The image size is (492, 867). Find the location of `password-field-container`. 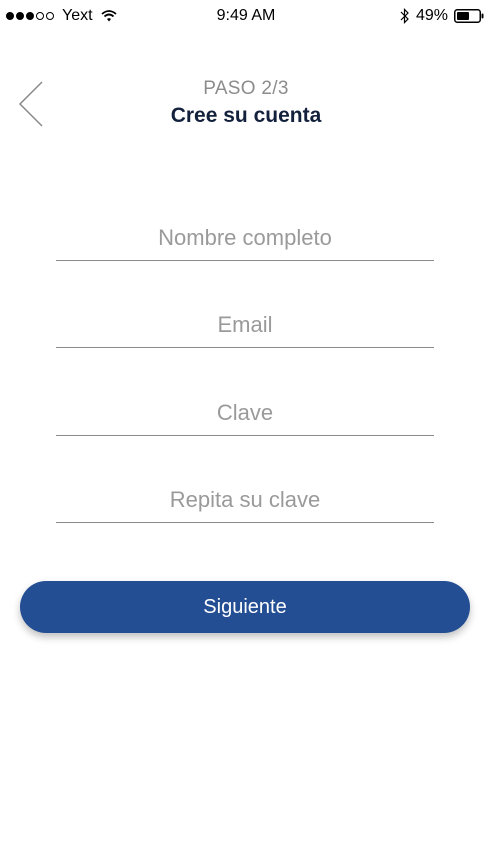

password-field-container is located at coordinates (245, 413).